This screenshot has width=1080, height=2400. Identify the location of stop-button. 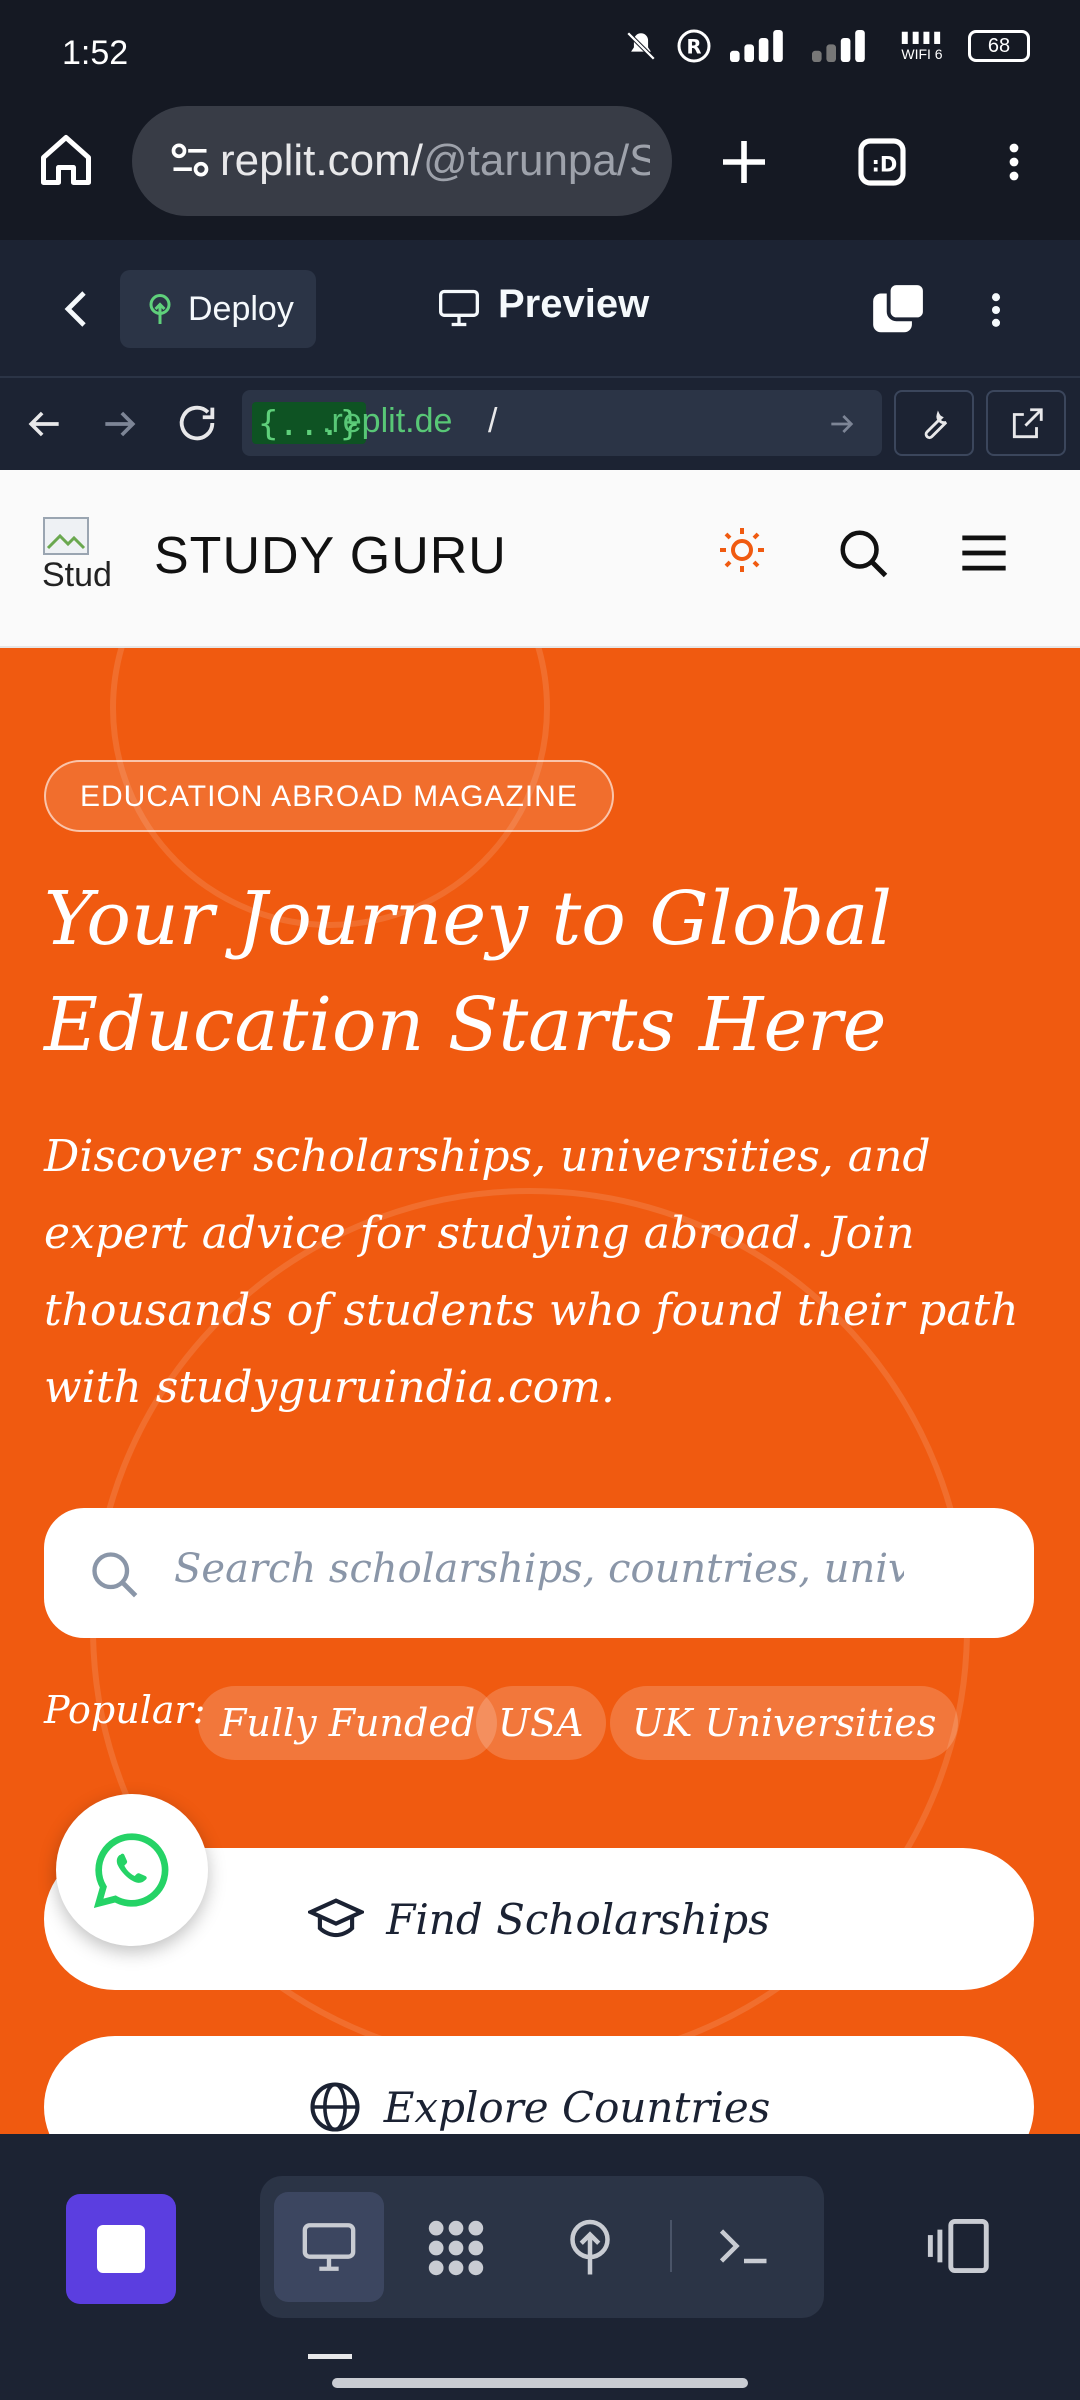
(121, 2249).